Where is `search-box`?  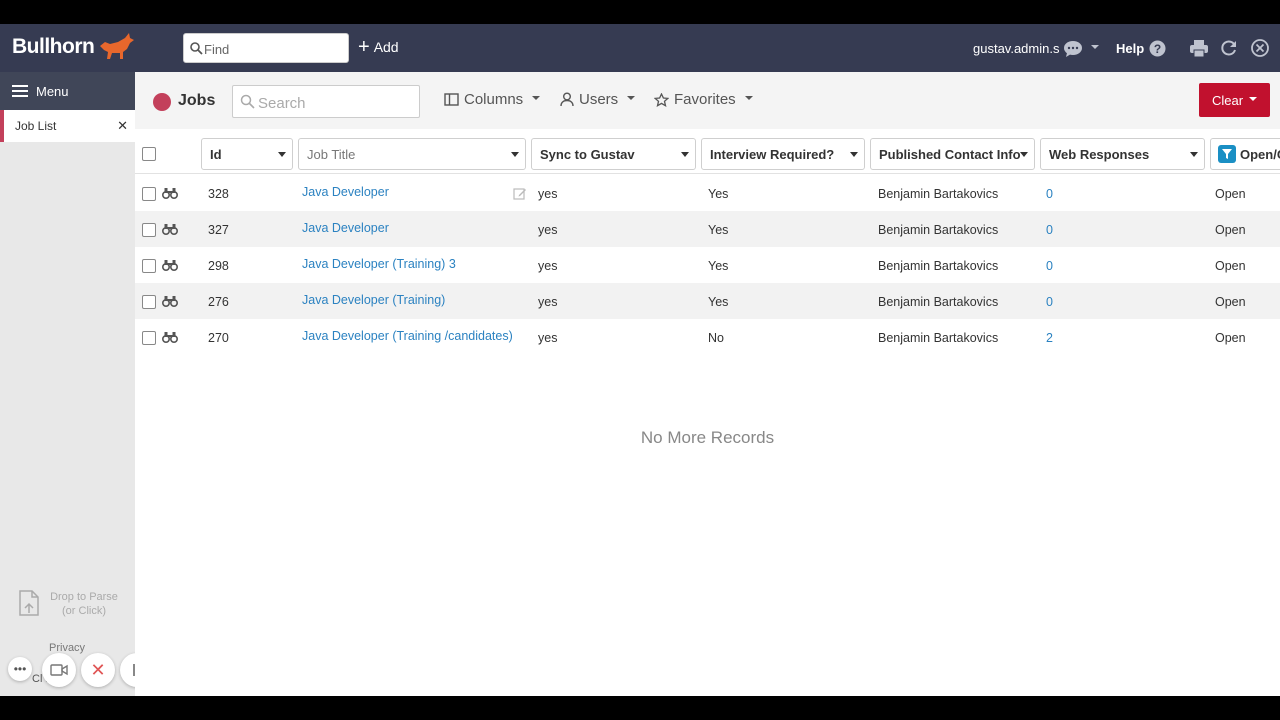
search-box is located at coordinates (326, 101).